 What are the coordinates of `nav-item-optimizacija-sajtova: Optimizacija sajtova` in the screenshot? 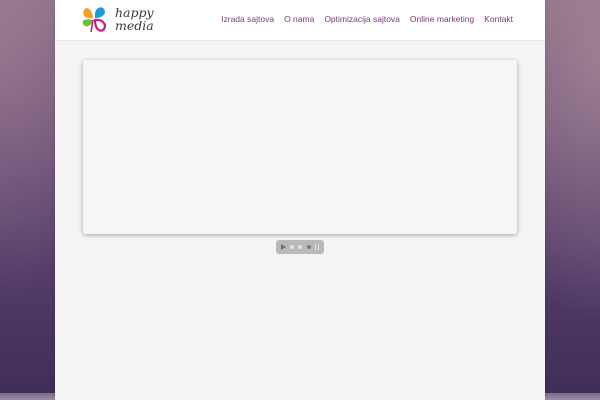 It's located at (362, 19).